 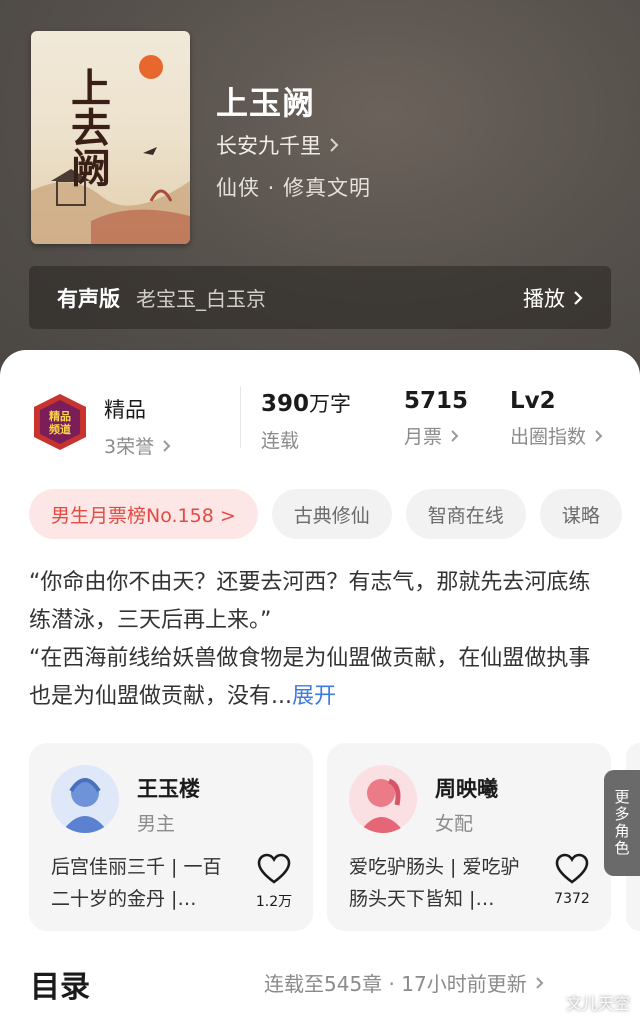 What do you see at coordinates (60, 416) in the screenshot?
I see `svg-text: 精品` at bounding box center [60, 416].